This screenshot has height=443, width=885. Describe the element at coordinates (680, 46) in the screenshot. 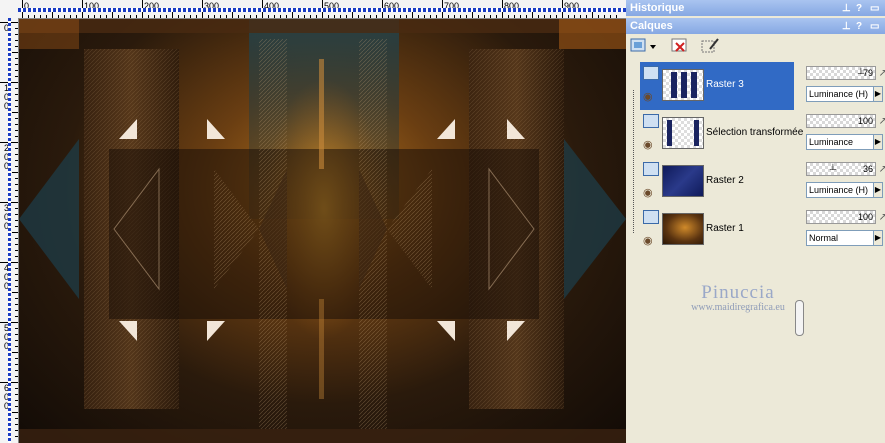

I see `delete-layer-icon` at that location.